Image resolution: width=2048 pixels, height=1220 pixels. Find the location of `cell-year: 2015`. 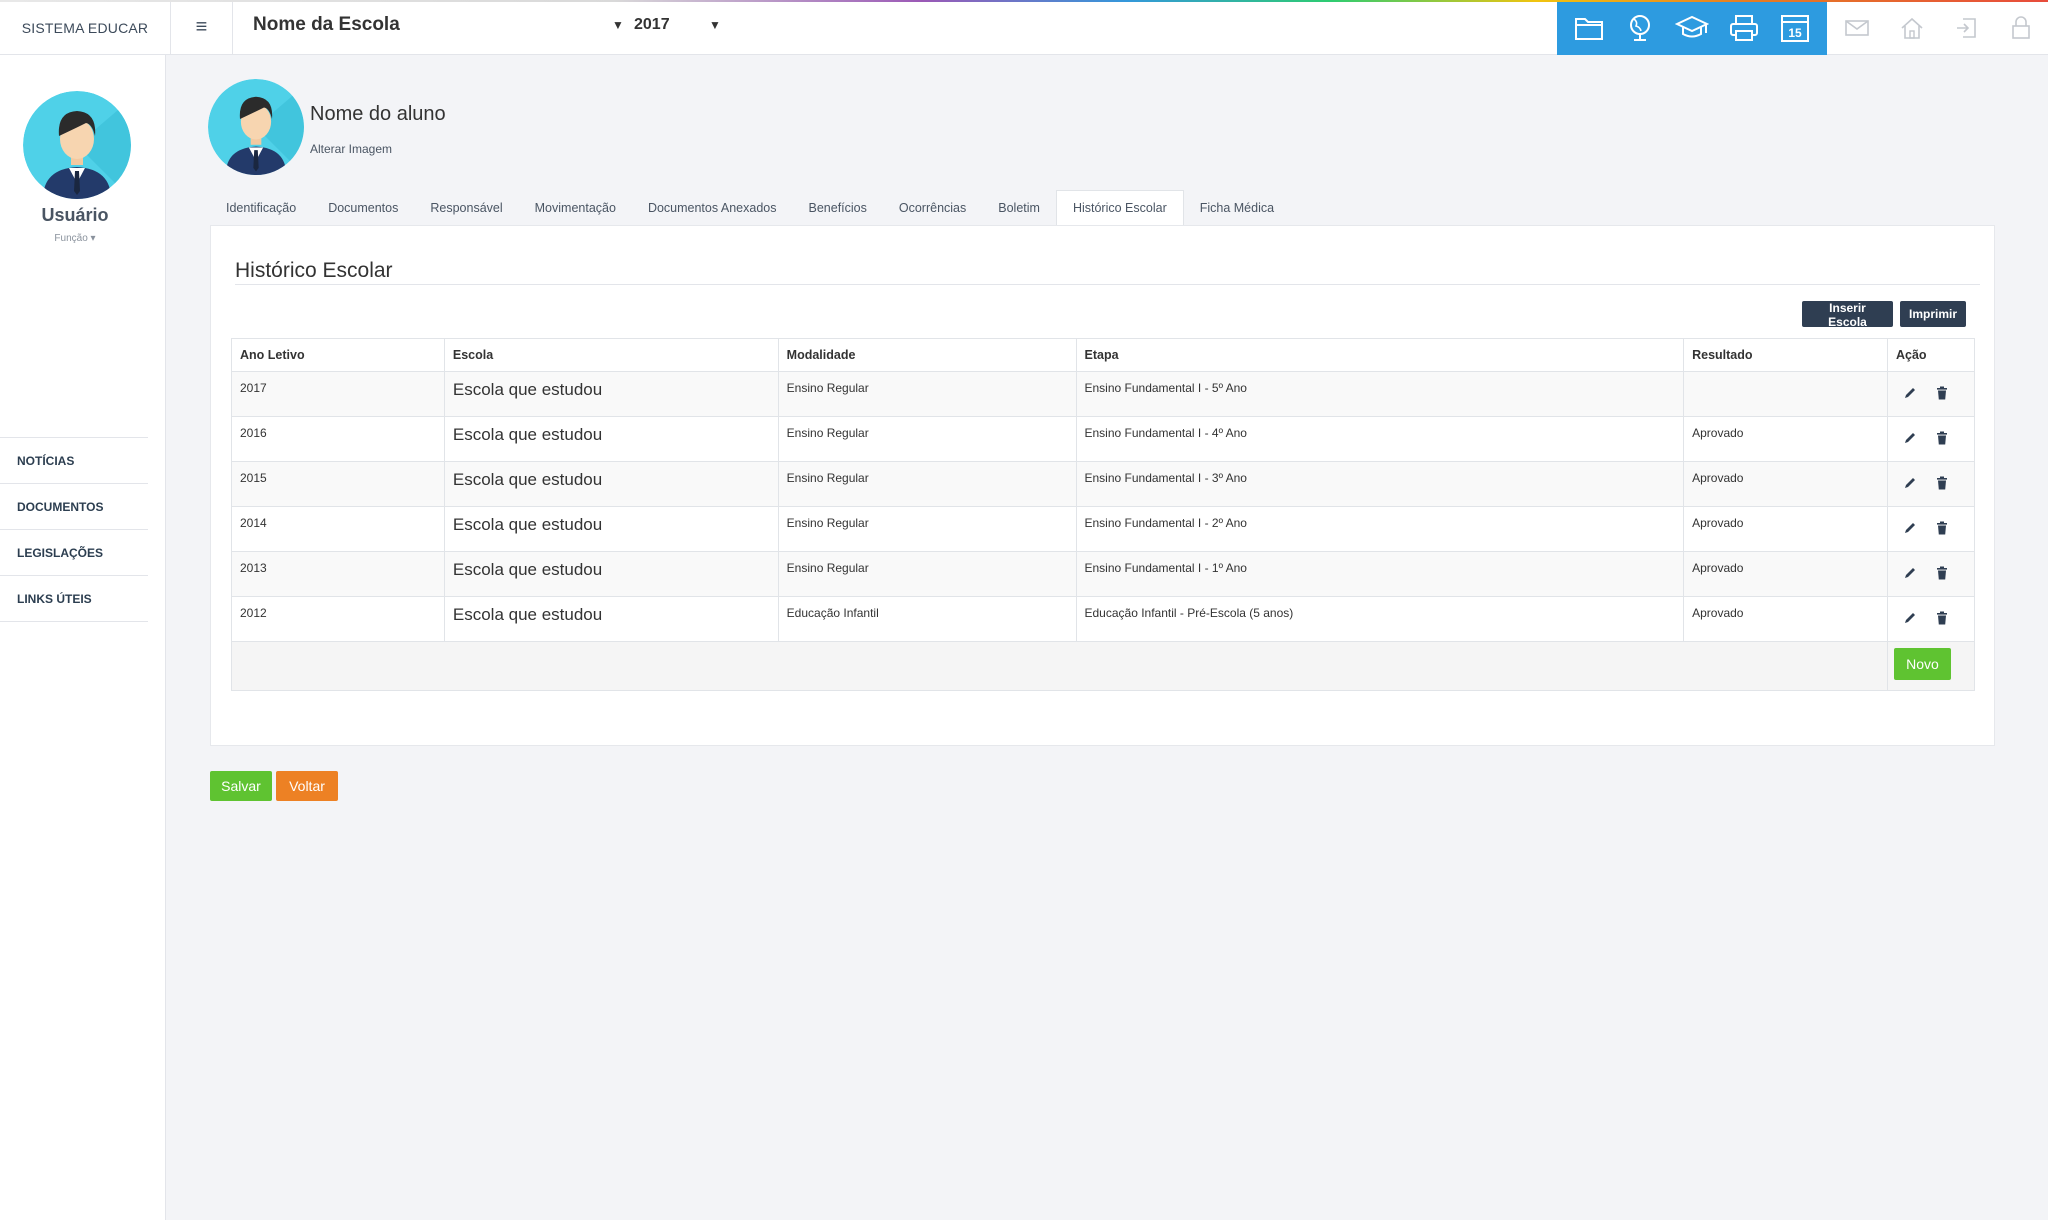

cell-year: 2015 is located at coordinates (338, 484).